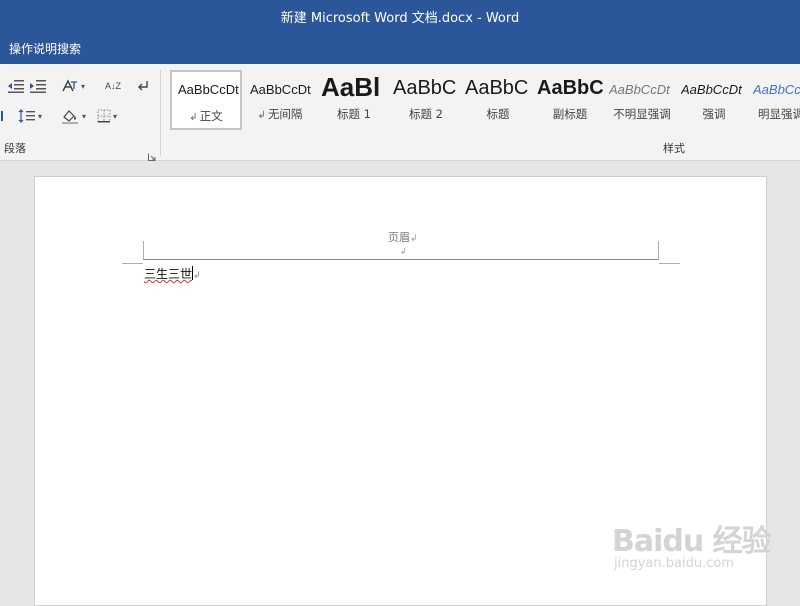 Image resolution: width=800 pixels, height=606 pixels. Describe the element at coordinates (674, 148) in the screenshot. I see `styles-group-label: 样式` at that location.